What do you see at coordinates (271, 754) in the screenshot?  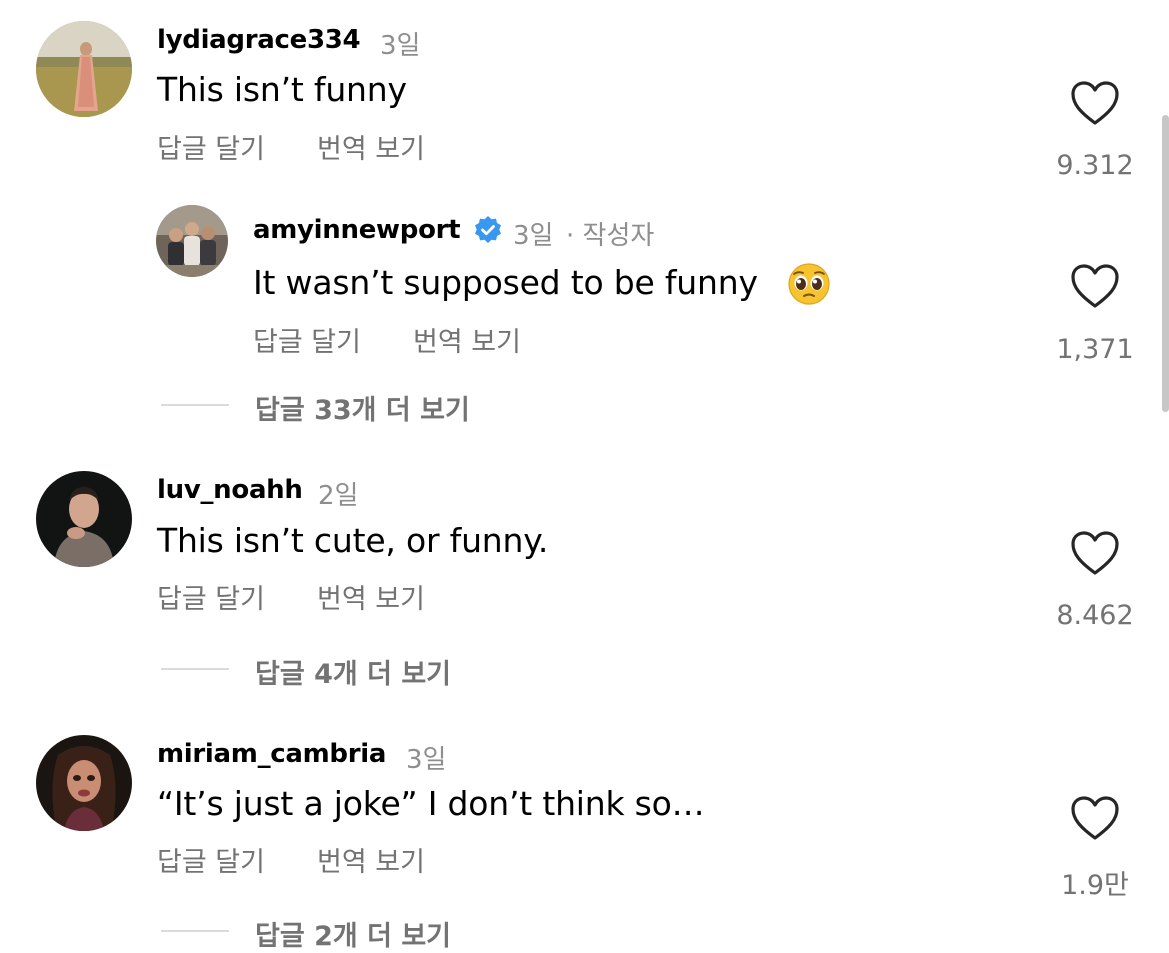 I see `comment-username: miriam_cambria` at bounding box center [271, 754].